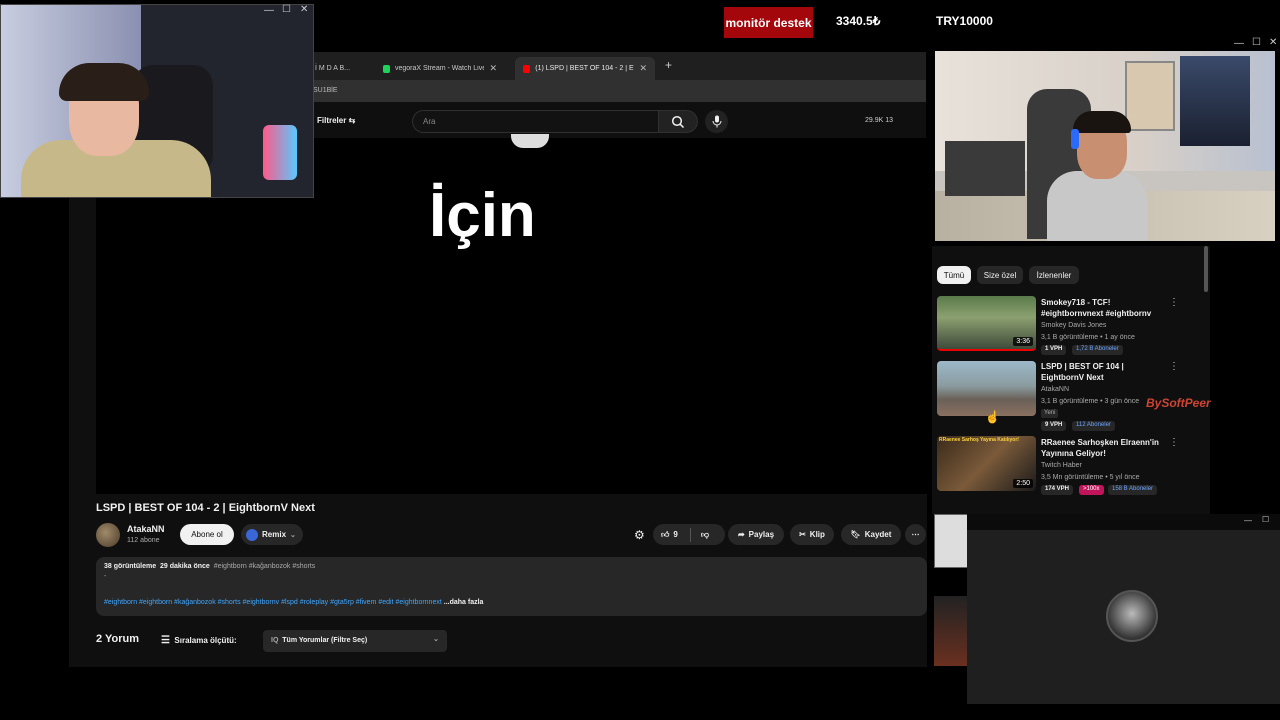 The image size is (1280, 720). What do you see at coordinates (530, 141) in the screenshot?
I see `video-overlay-glyph` at bounding box center [530, 141].